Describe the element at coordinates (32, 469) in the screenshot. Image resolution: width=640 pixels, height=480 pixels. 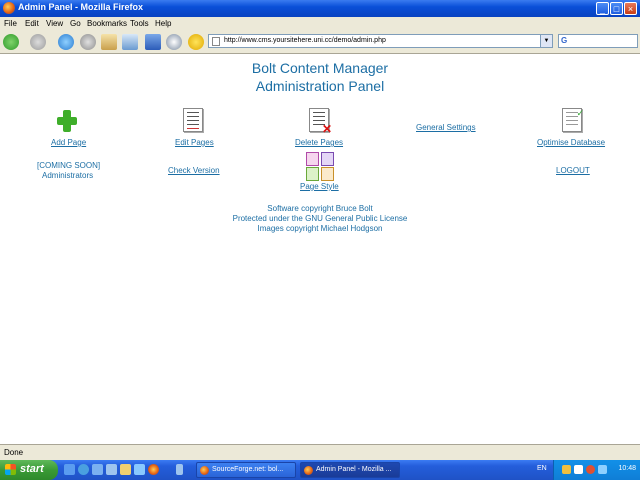
I see `start-label: start` at that location.